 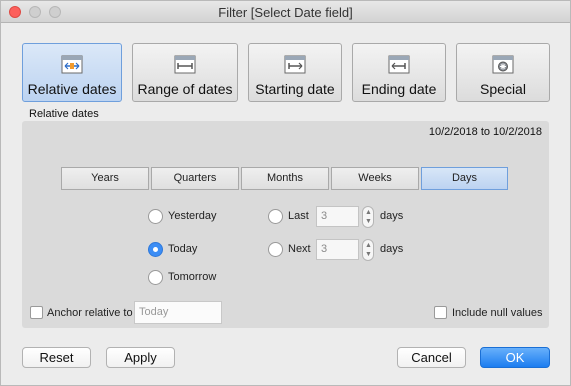 What do you see at coordinates (275, 216) in the screenshot?
I see `radio-last` at bounding box center [275, 216].